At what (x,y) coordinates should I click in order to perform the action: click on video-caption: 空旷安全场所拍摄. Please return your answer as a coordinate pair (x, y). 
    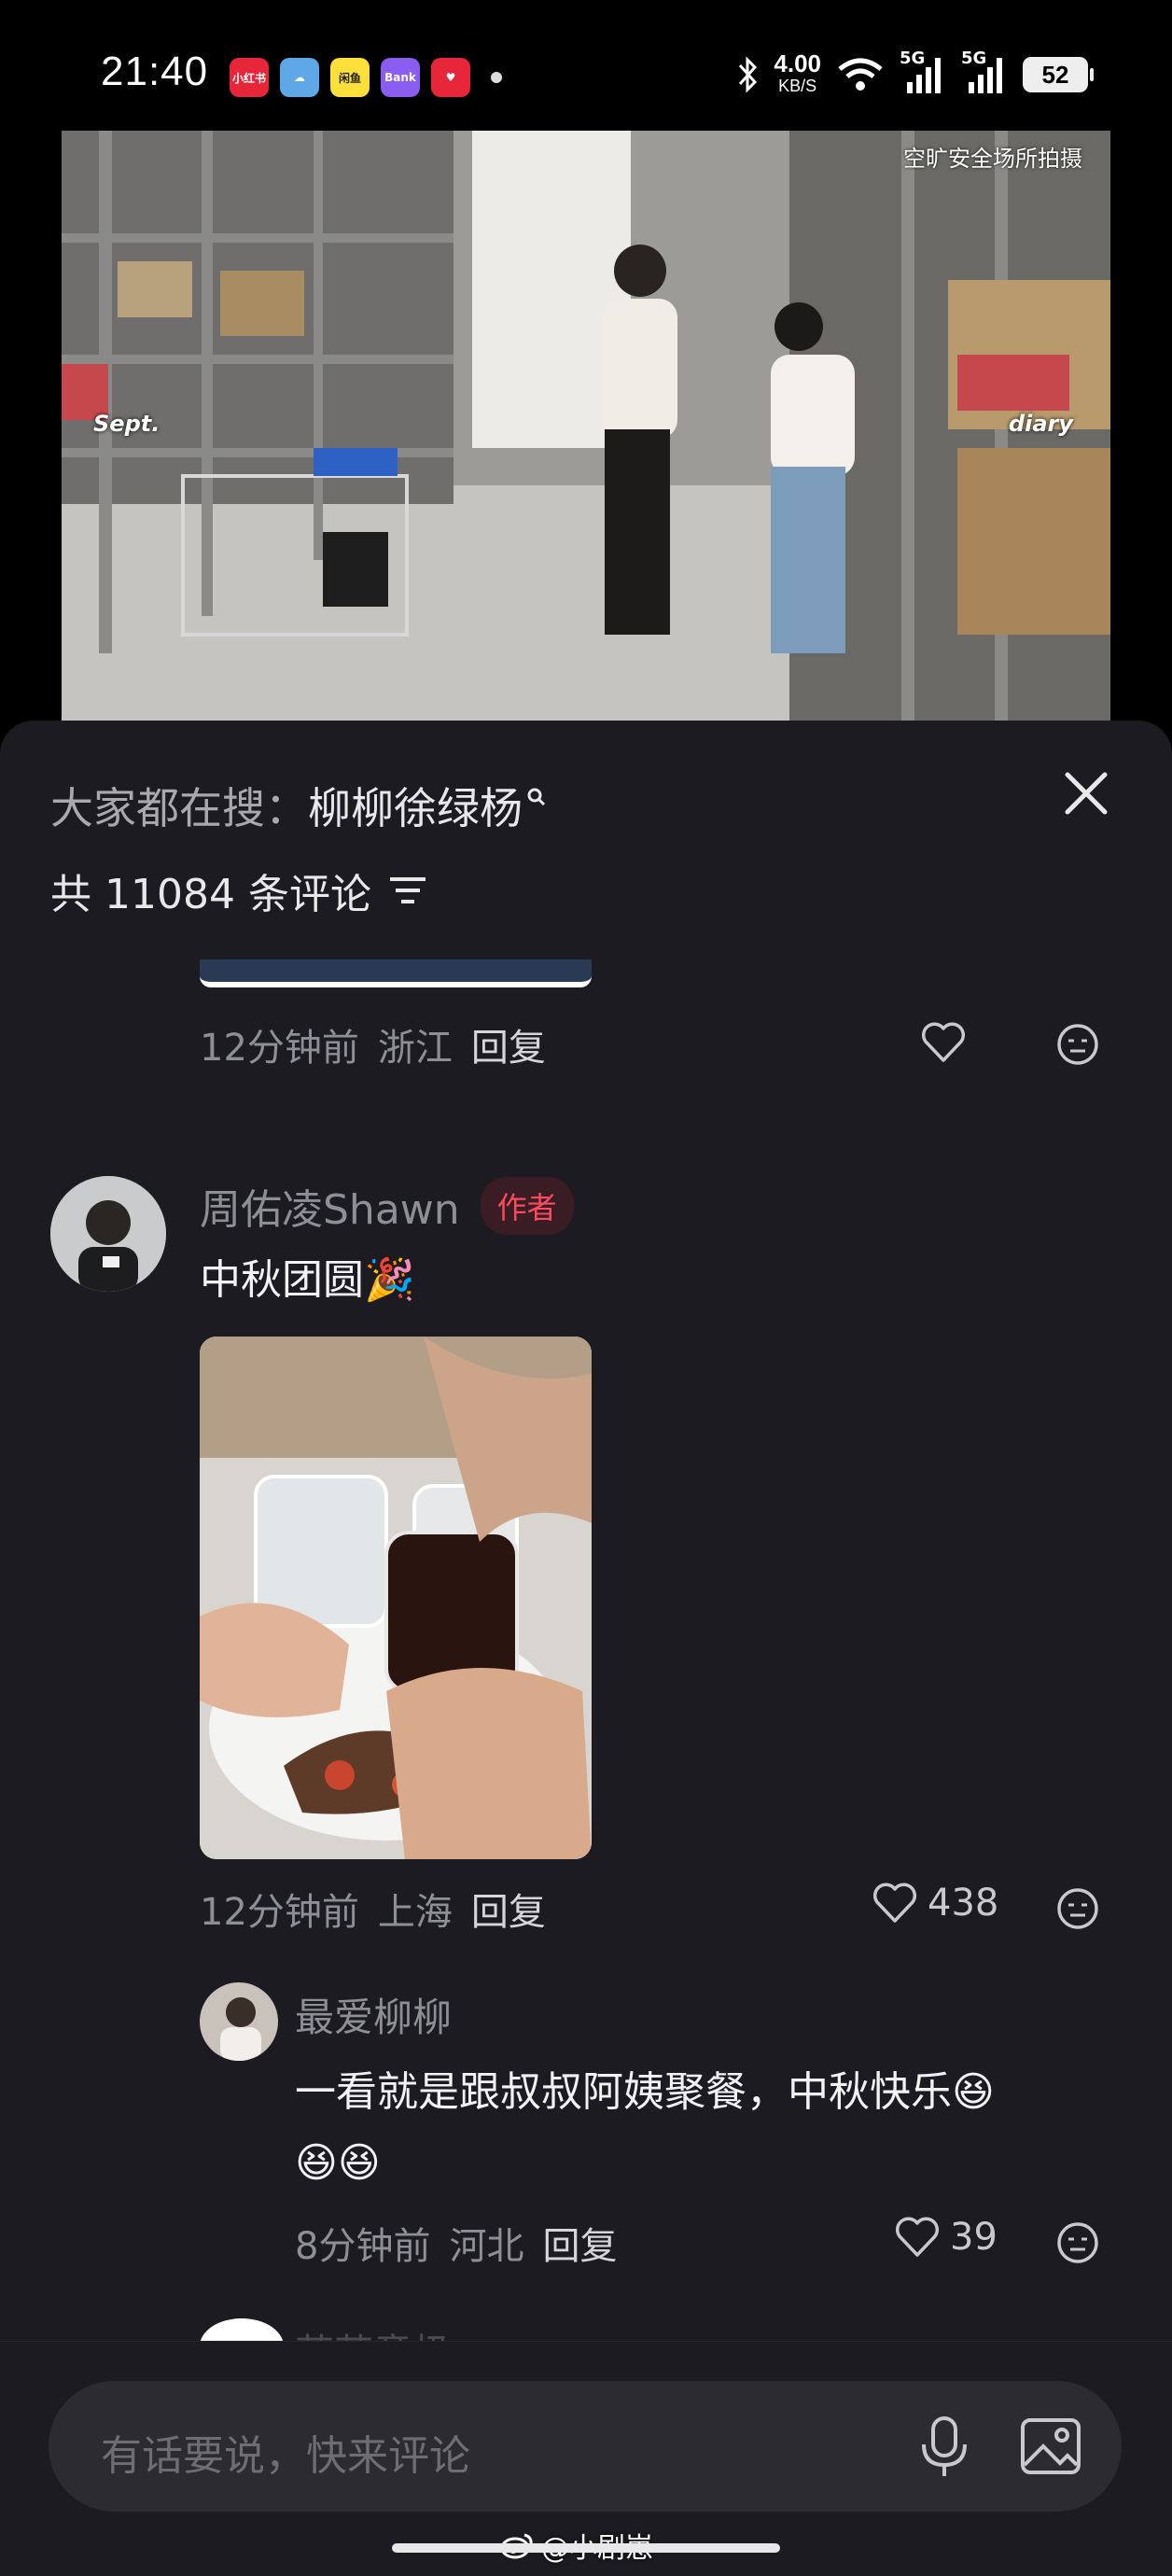
    Looking at the image, I should click on (992, 159).